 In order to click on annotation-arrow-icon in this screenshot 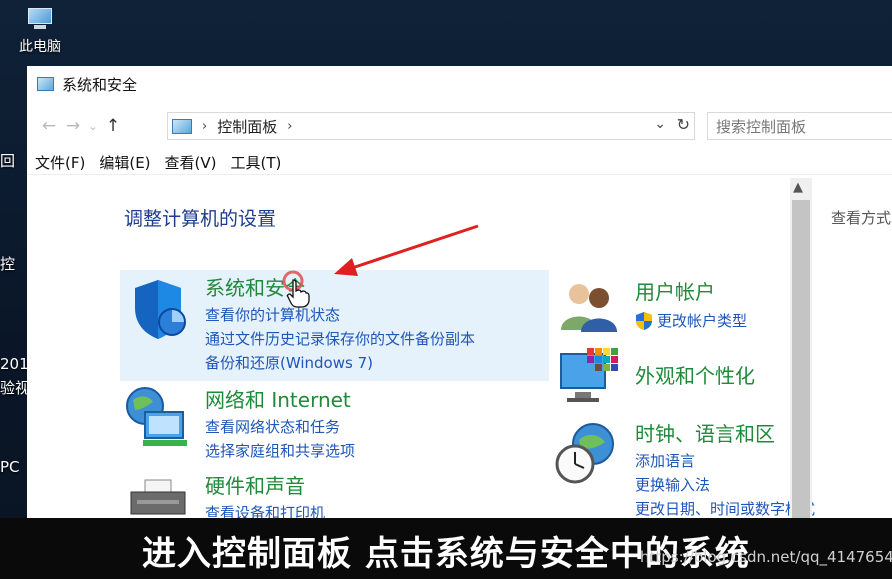, I will do `click(380, 258)`.